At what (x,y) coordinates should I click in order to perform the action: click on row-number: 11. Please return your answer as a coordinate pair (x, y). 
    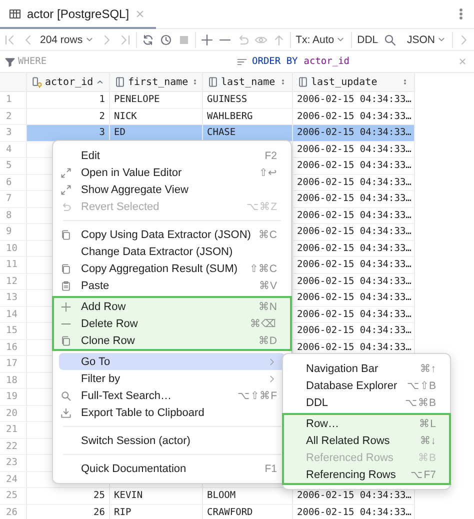
    Looking at the image, I should click on (12, 264).